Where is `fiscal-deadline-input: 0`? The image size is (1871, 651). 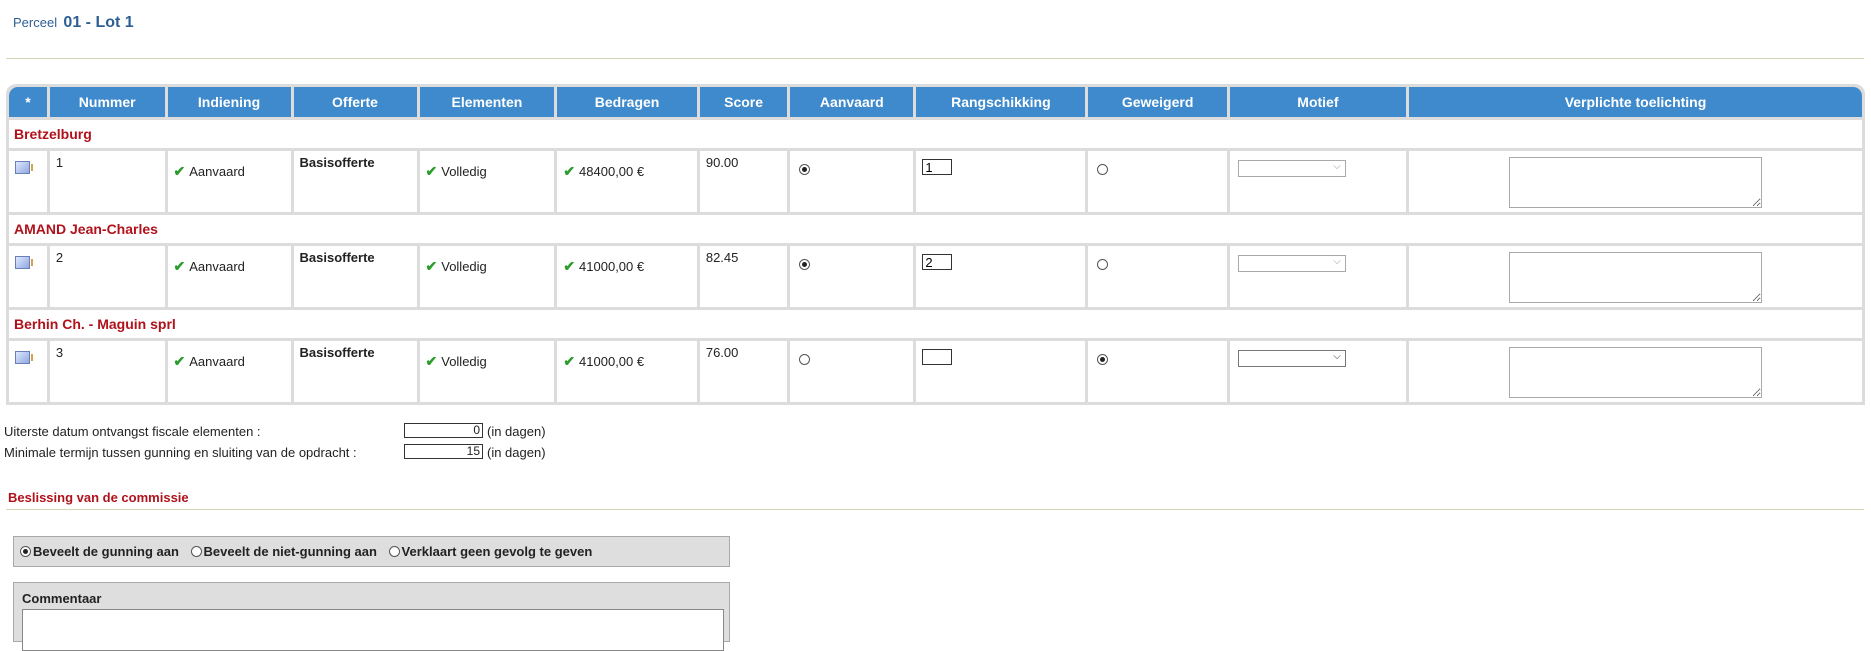 fiscal-deadline-input: 0 is located at coordinates (443, 430).